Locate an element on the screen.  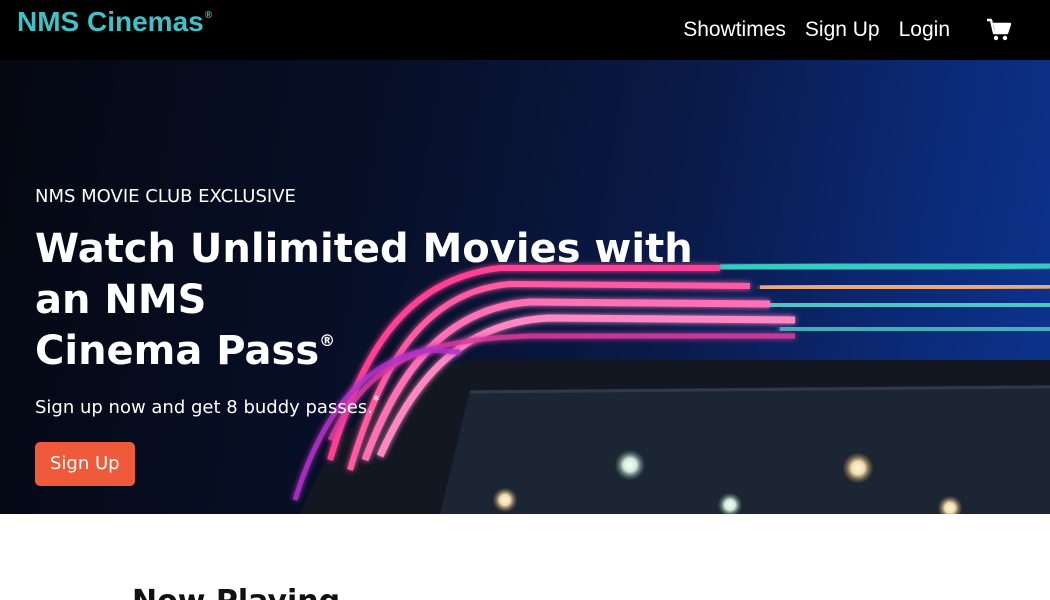
brand-registered-mark: ® is located at coordinates (208, 15).